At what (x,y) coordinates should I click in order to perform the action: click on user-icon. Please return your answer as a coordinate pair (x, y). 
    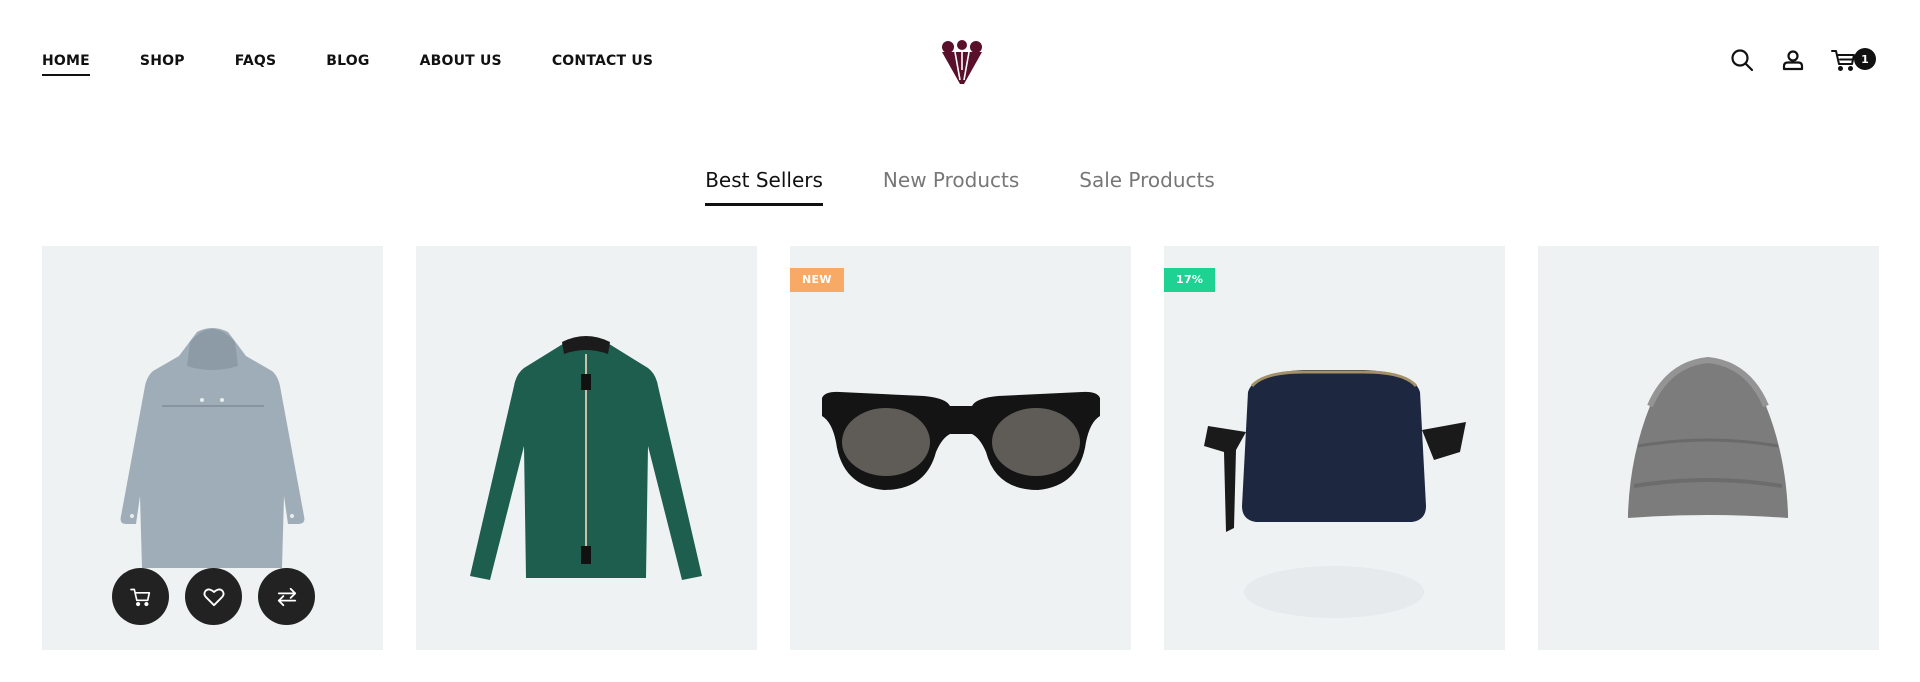
    Looking at the image, I should click on (1793, 60).